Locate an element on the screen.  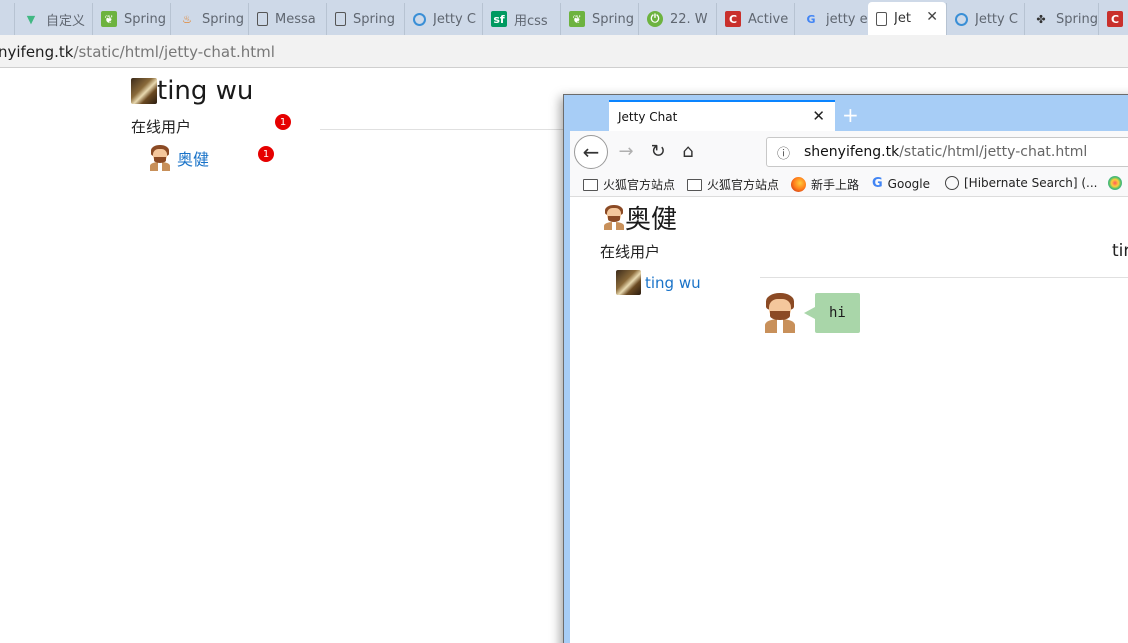
segmentfault-icon: sf is located at coordinates (499, 19).